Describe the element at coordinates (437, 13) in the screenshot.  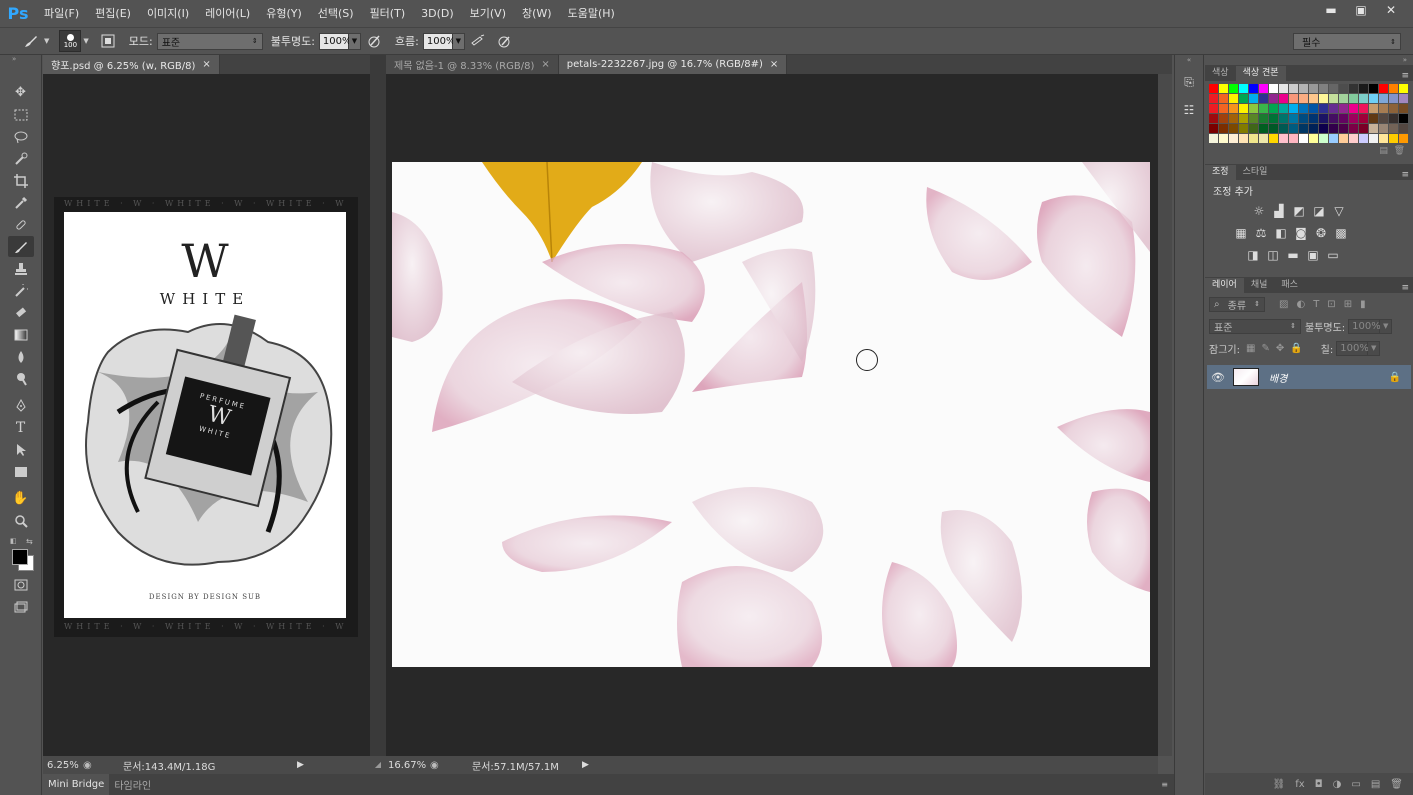
I see `menu-3d: 3D(D)` at that location.